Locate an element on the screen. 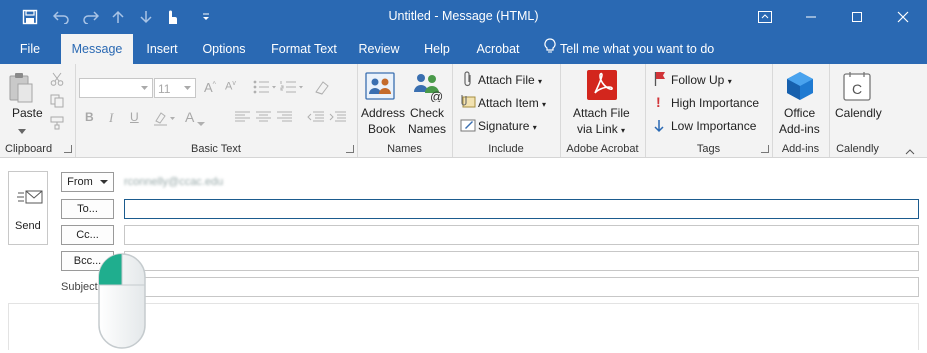  add-ins-group: Office Add-ins Add-ins is located at coordinates (801, 110).